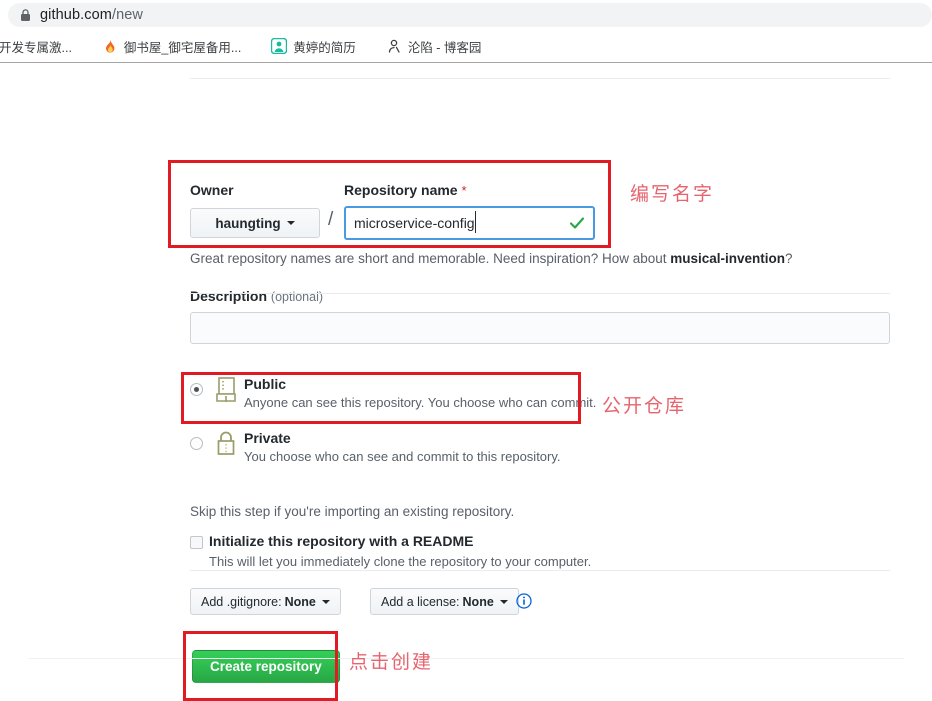 Image resolution: width=932 pixels, height=701 pixels. I want to click on required-marker: *, so click(464, 190).